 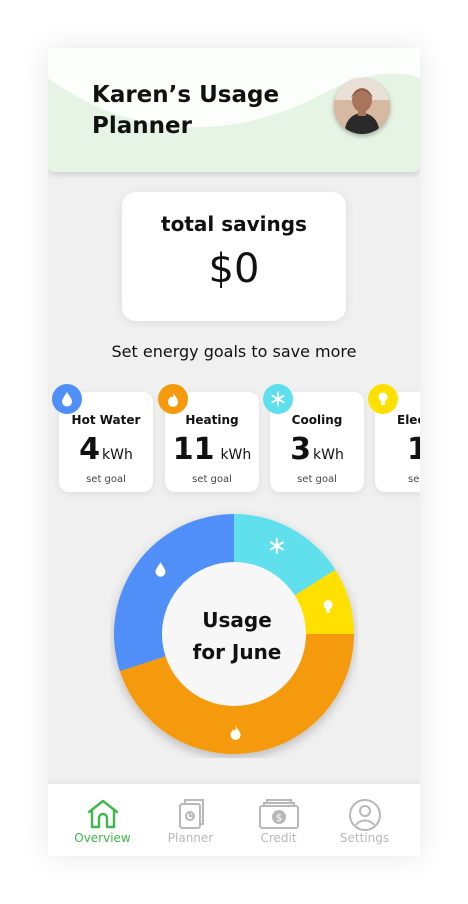 I want to click on nav-label: Overview, so click(x=102, y=838).